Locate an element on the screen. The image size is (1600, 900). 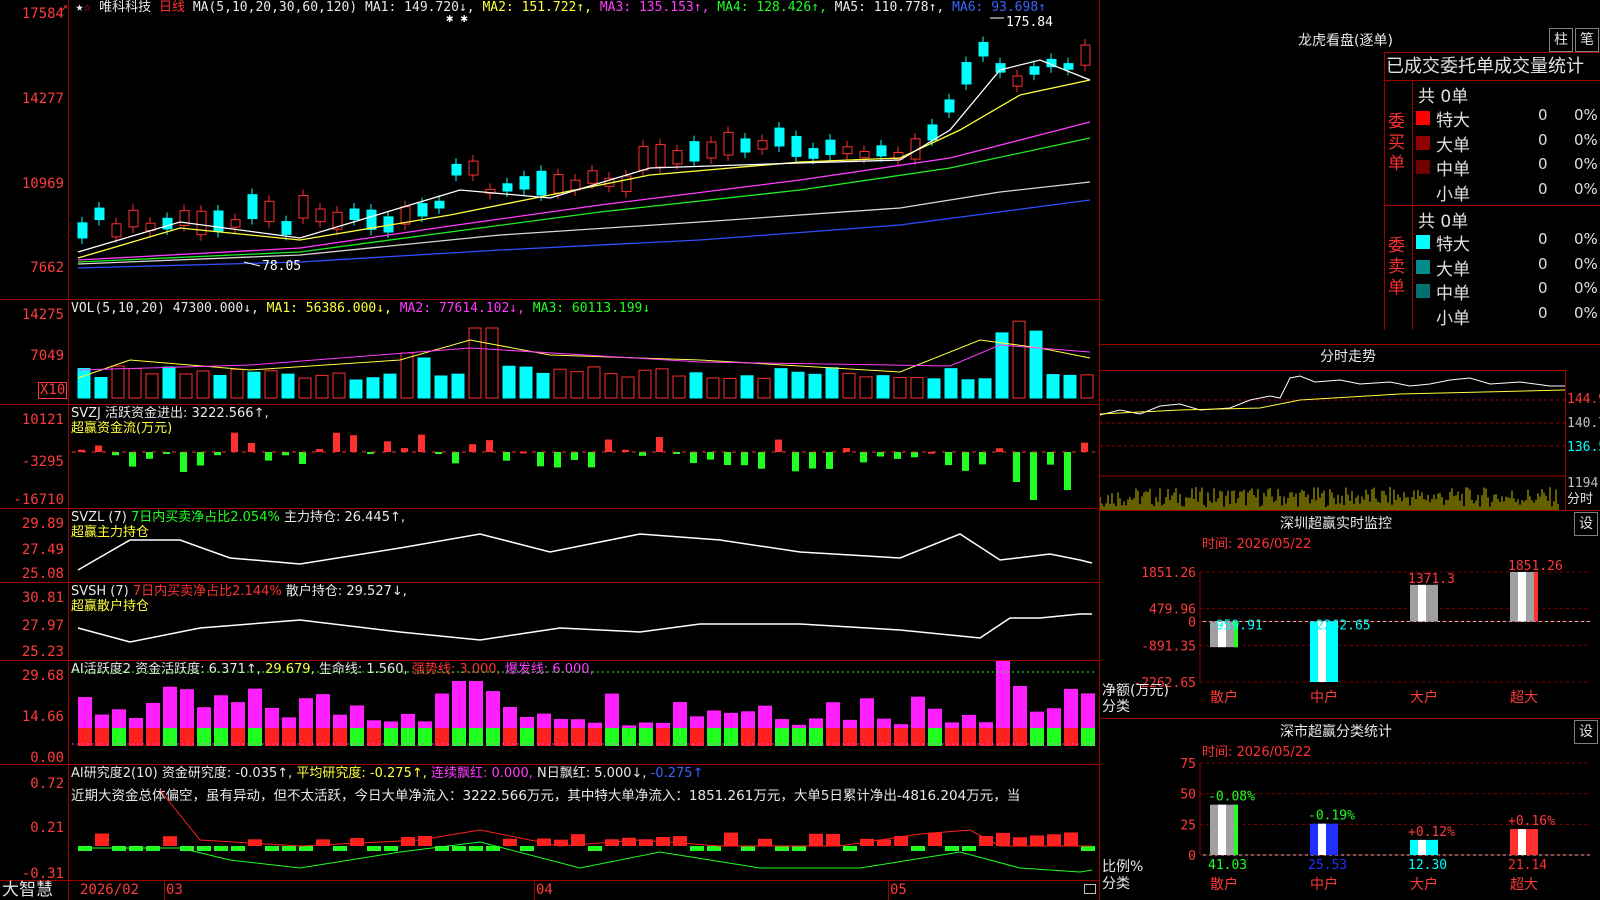
category-label: 中户 is located at coordinates (1324, 884).